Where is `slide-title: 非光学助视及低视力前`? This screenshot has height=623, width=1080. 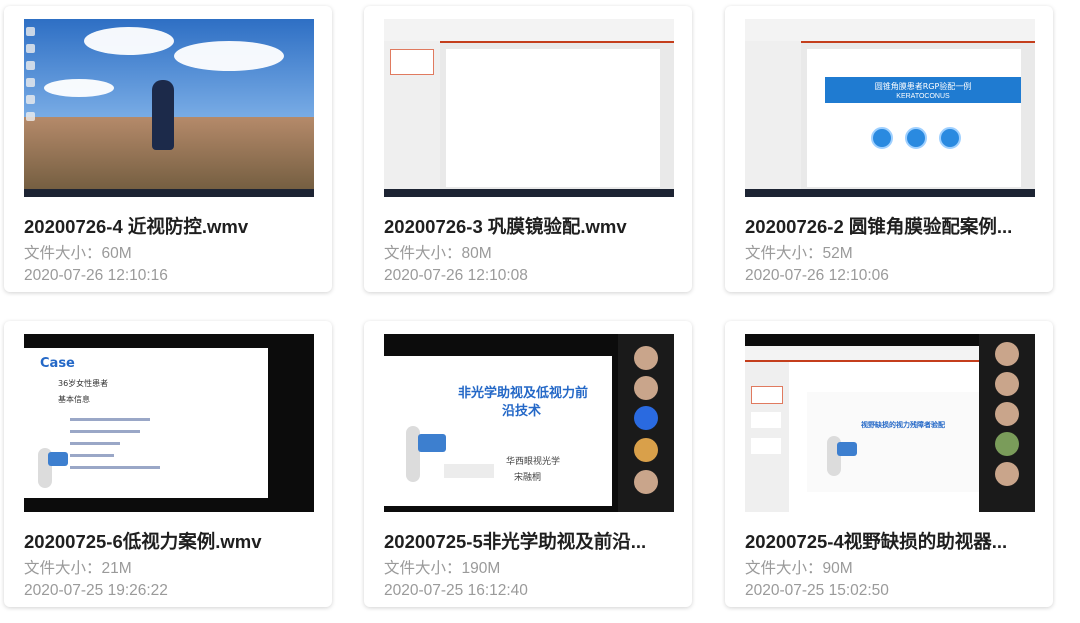
slide-title: 非光学助视及低视力前 is located at coordinates (523, 393).